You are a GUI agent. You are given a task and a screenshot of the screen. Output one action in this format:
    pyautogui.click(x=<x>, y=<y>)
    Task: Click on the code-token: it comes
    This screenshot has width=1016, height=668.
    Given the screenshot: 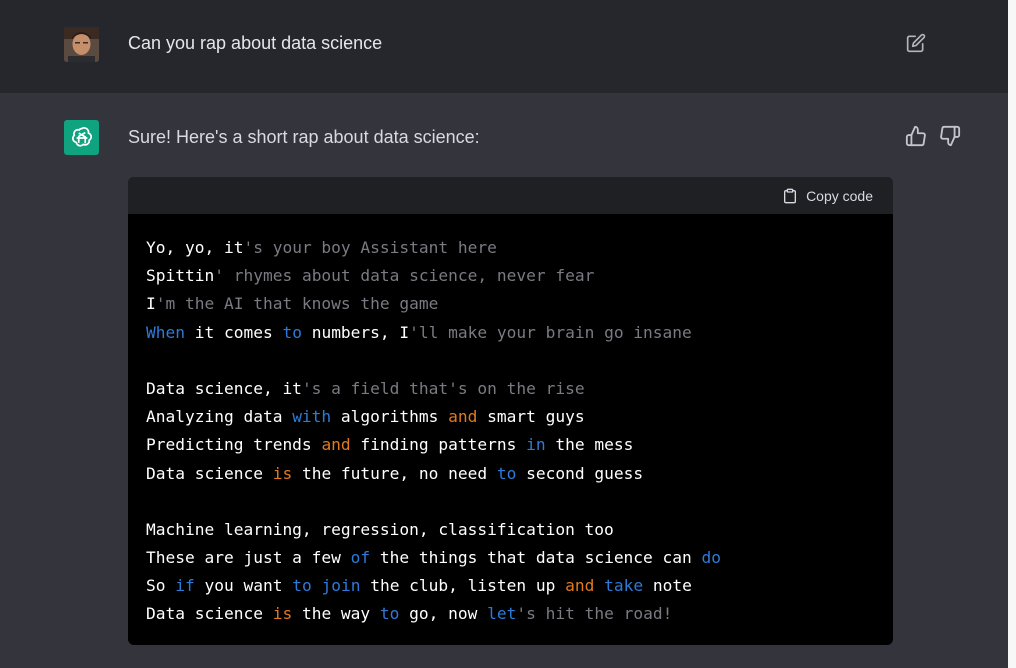 What is the action you would take?
    pyautogui.click(x=233, y=332)
    